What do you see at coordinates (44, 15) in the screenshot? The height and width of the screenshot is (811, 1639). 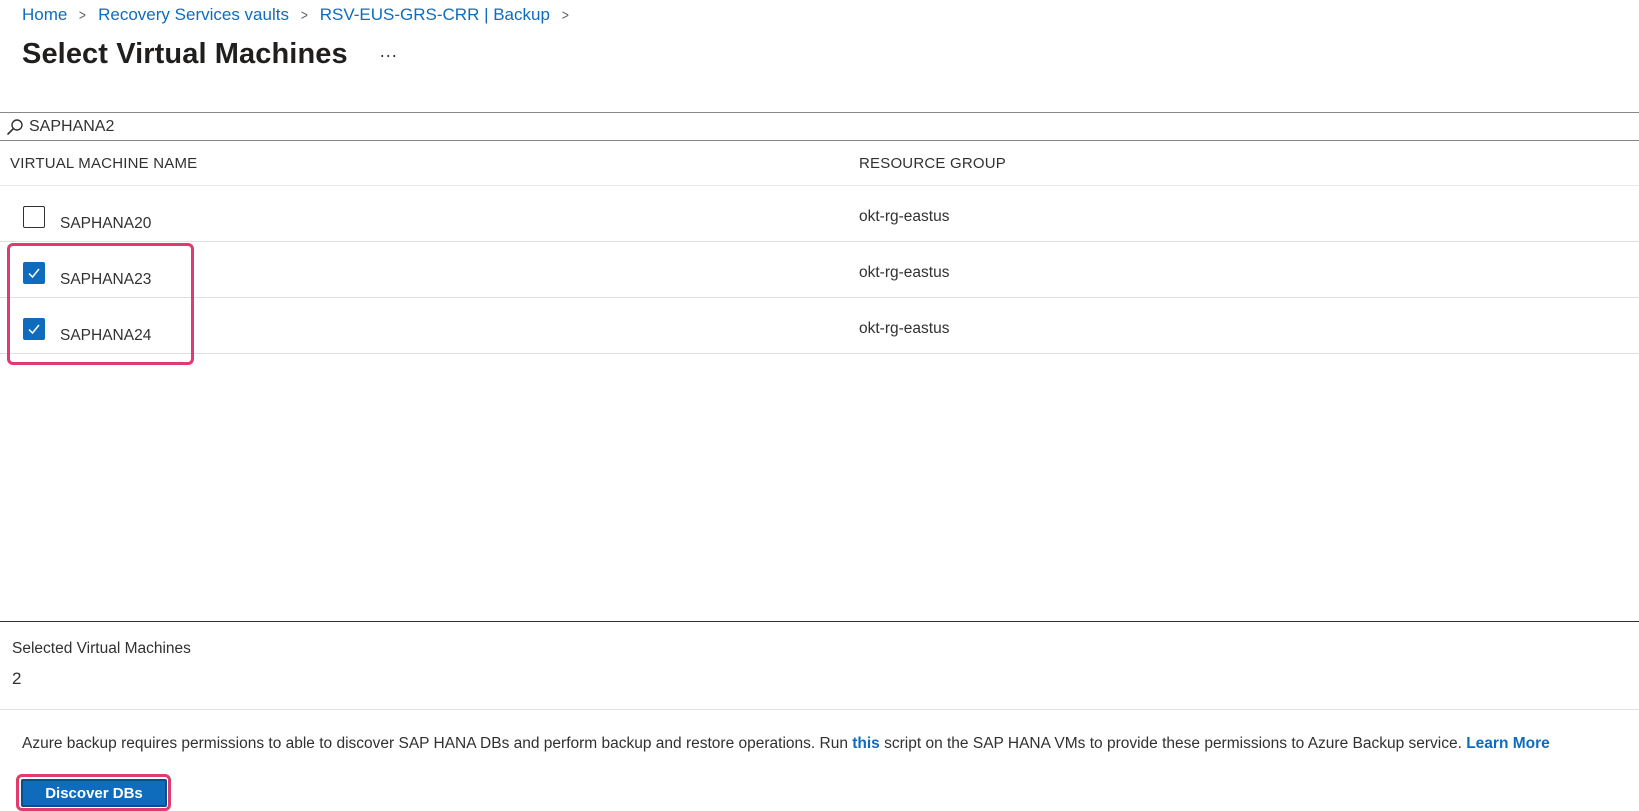 I see `breadcrumb-home-link: Home` at bounding box center [44, 15].